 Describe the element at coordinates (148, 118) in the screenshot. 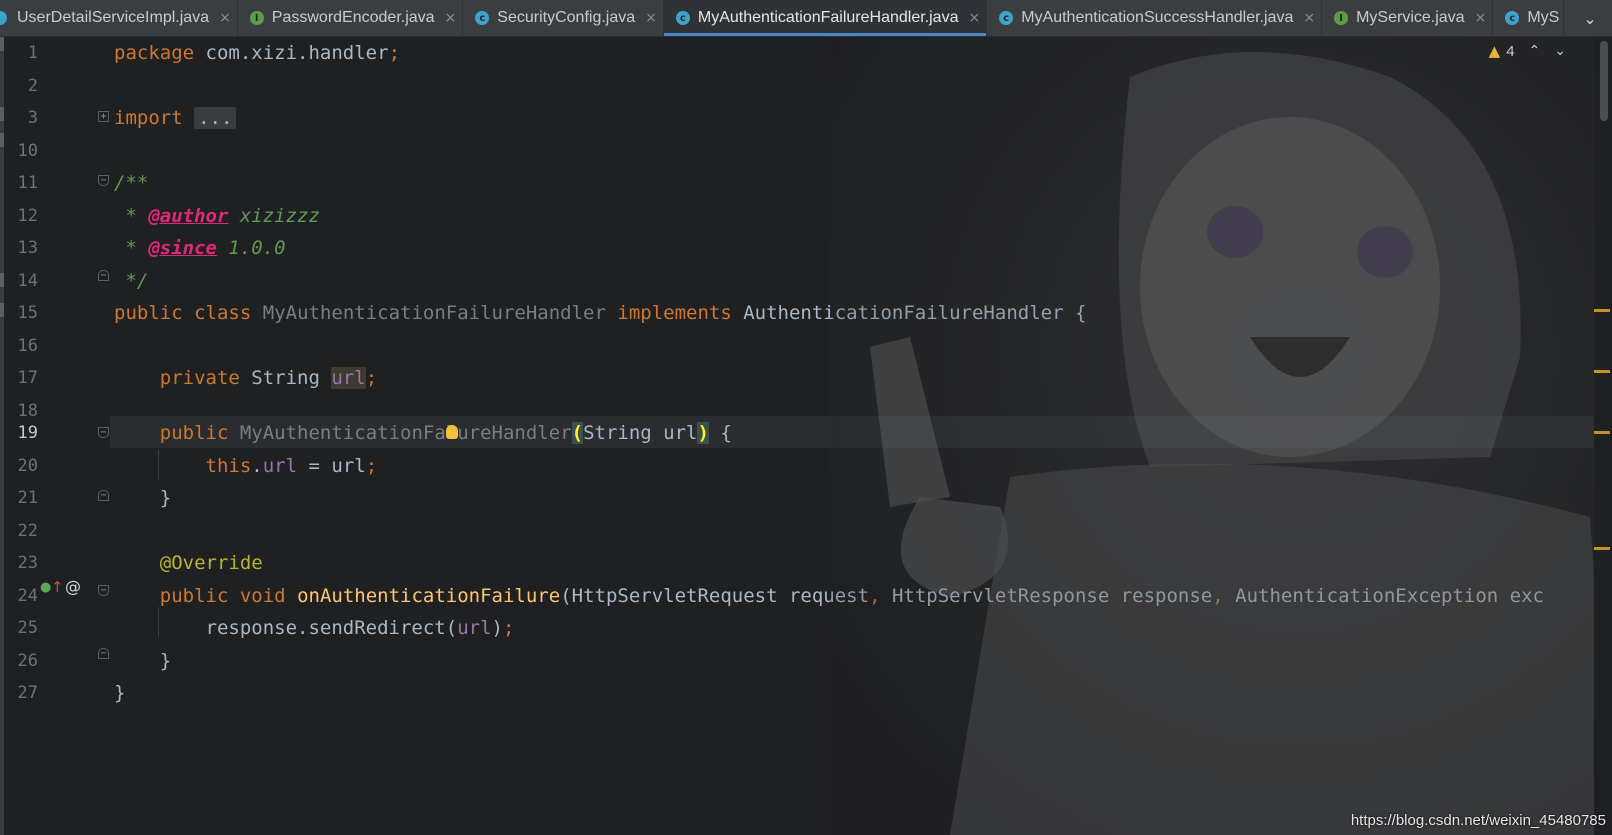

I see `keyword: import` at that location.